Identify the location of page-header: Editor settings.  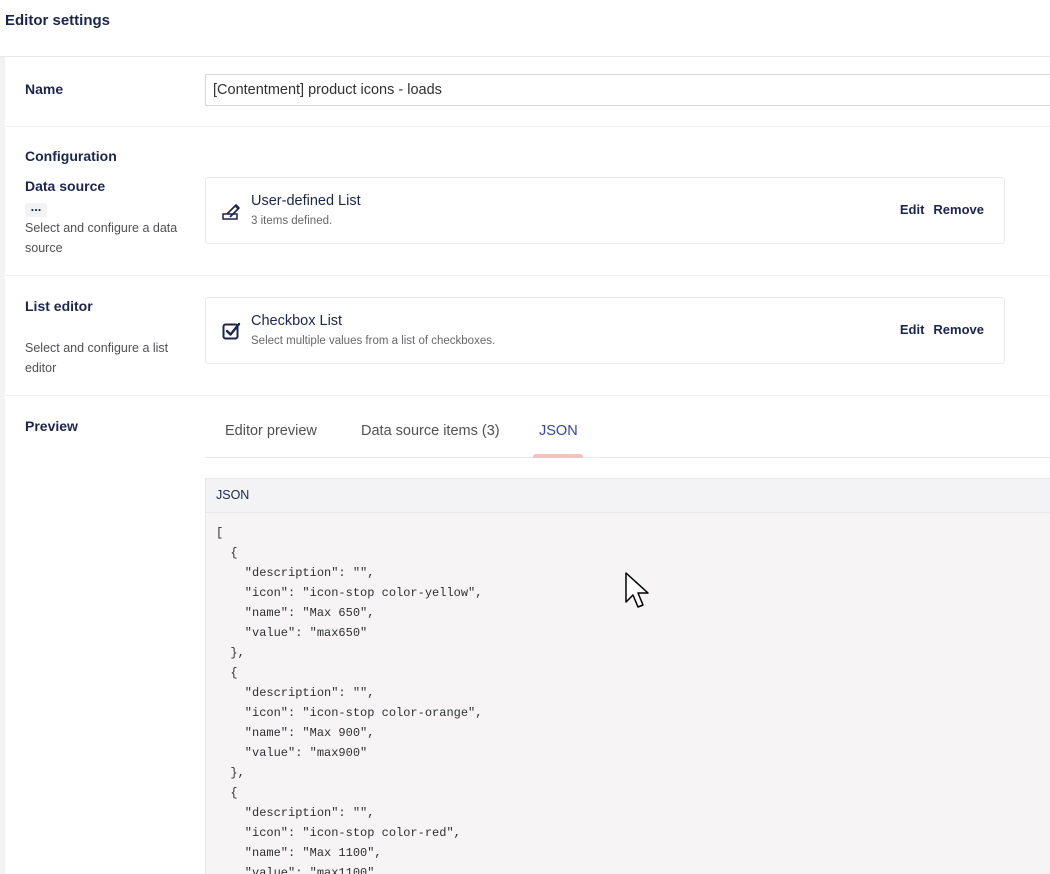
(525, 28).